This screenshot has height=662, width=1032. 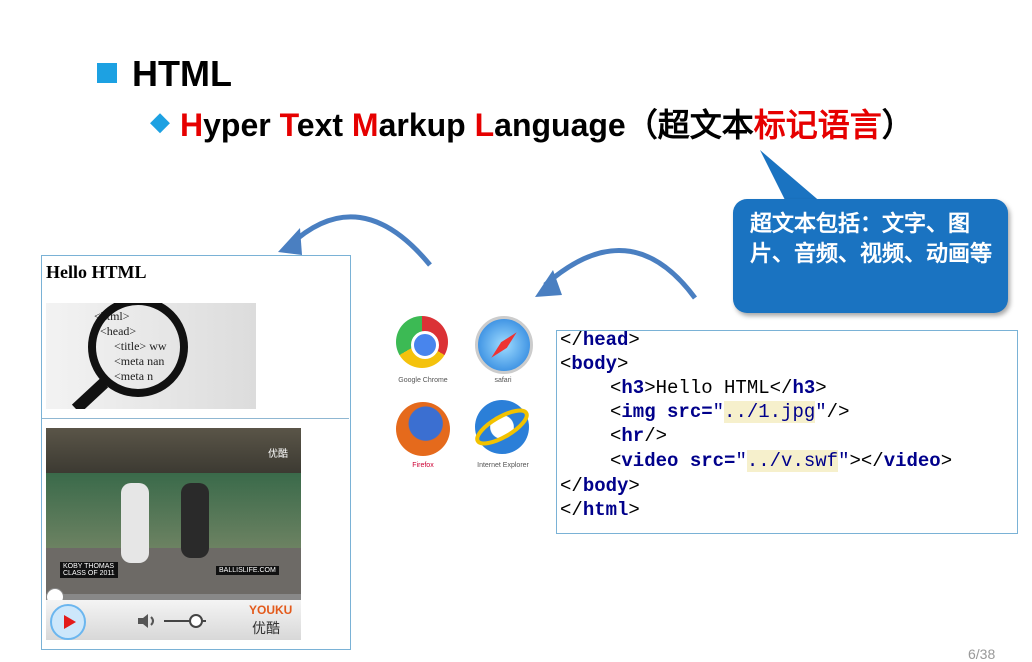 I want to click on code-tag: hr, so click(x=633, y=436).